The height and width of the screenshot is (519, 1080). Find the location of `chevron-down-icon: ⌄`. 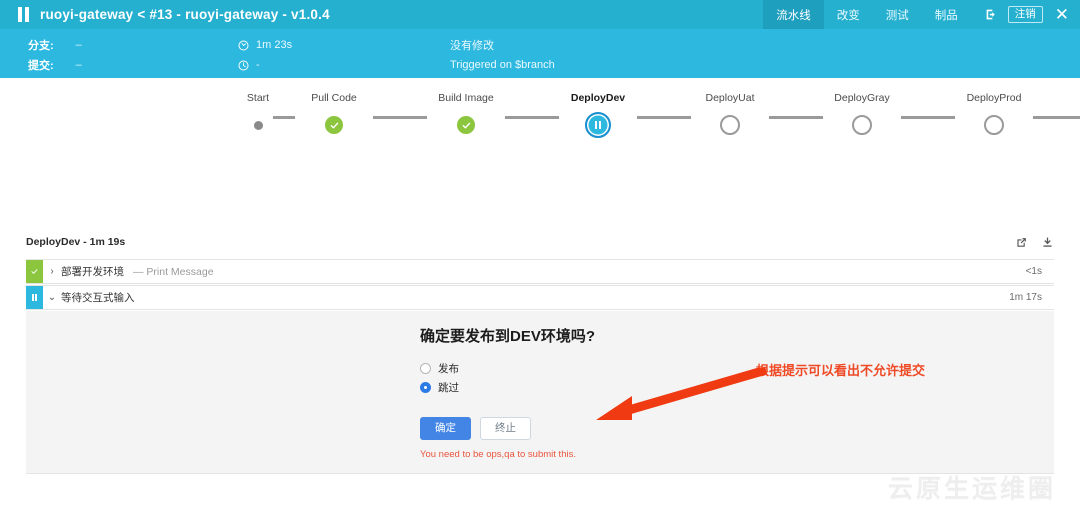

chevron-down-icon: ⌄ is located at coordinates (52, 297).